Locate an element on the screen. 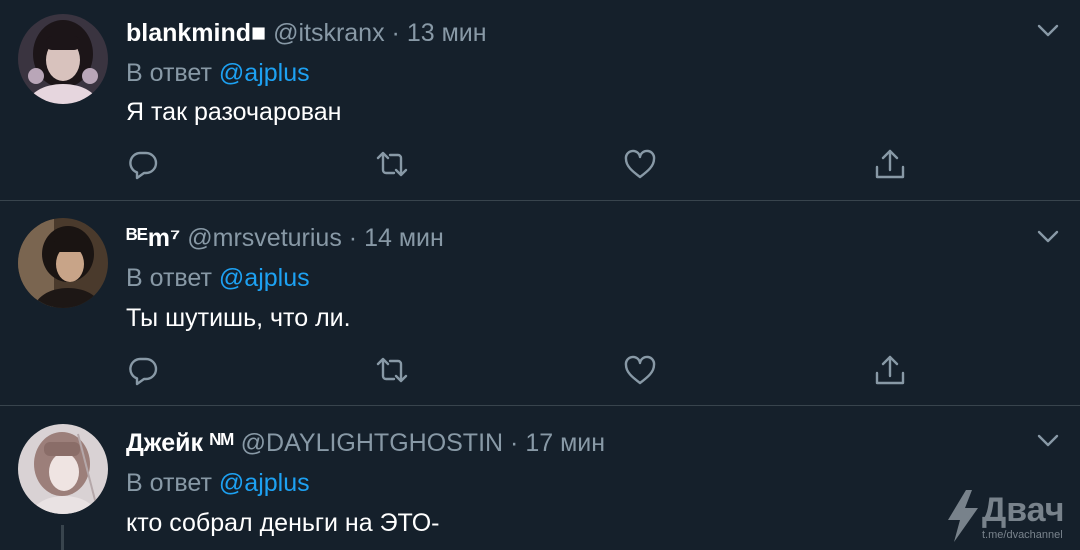 The height and width of the screenshot is (550, 1080). watermark: Двач t.me/dvachannel is located at coordinates (1009, 516).